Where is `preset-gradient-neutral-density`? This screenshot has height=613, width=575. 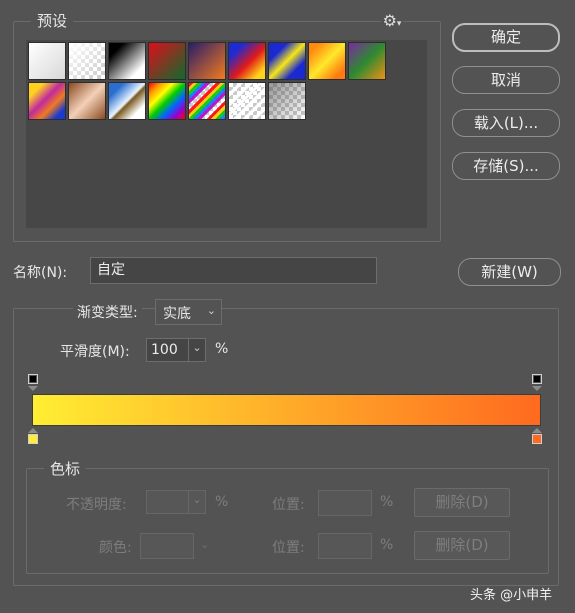
preset-gradient-neutral-density is located at coordinates (287, 101).